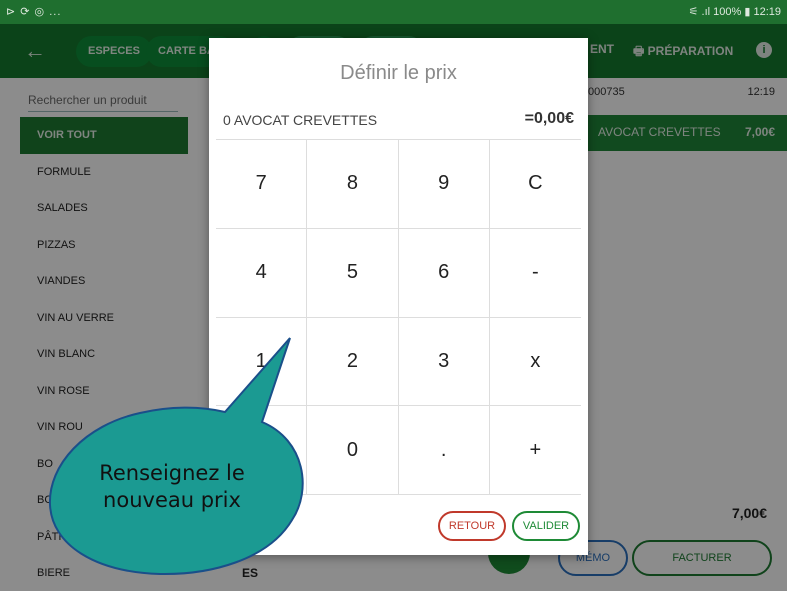  I want to click on key-8: 8, so click(353, 184).